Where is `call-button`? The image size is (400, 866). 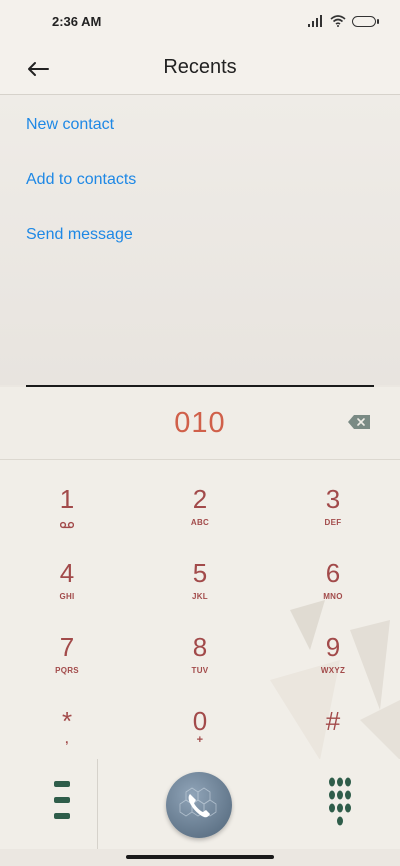 call-button is located at coordinates (199, 805).